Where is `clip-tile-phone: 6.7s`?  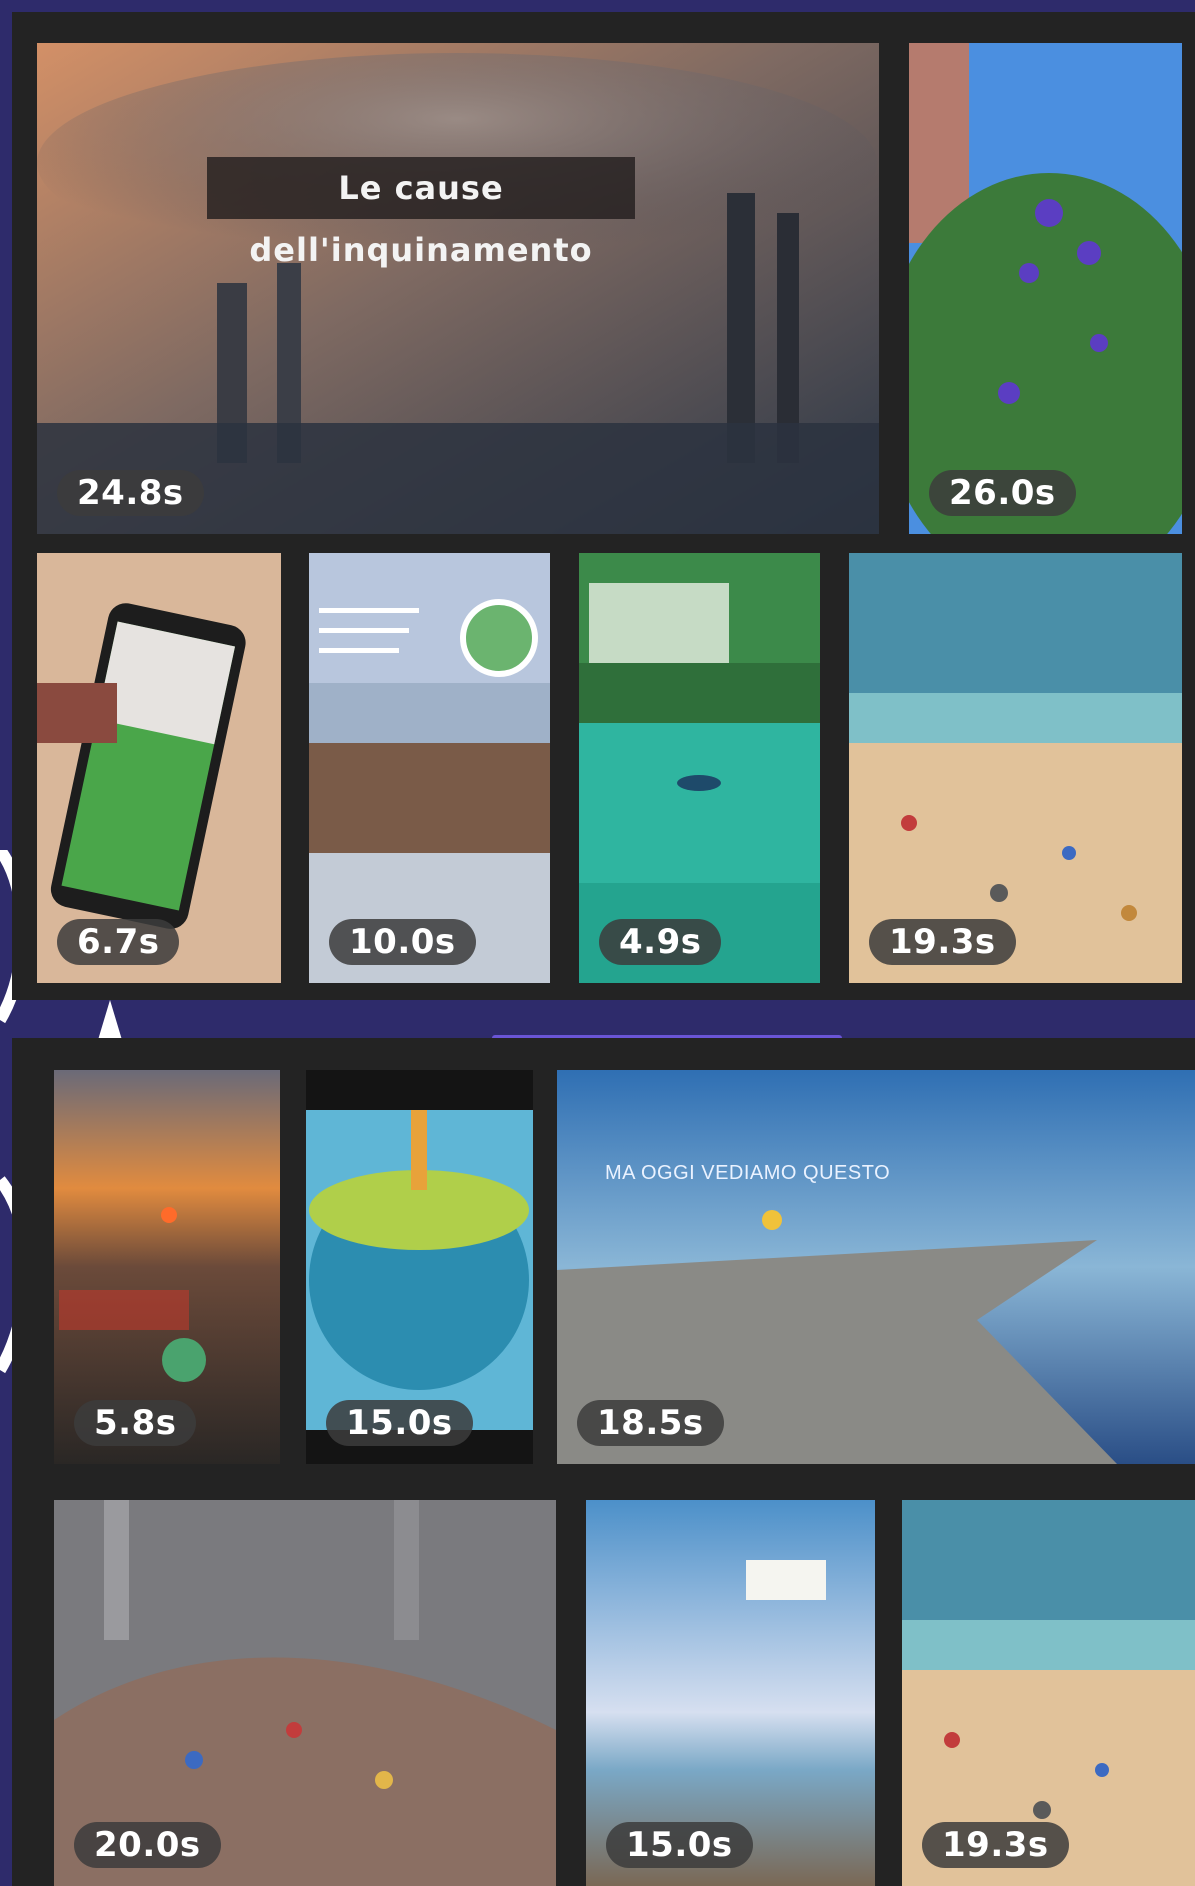
clip-tile-phone: 6.7s is located at coordinates (159, 768).